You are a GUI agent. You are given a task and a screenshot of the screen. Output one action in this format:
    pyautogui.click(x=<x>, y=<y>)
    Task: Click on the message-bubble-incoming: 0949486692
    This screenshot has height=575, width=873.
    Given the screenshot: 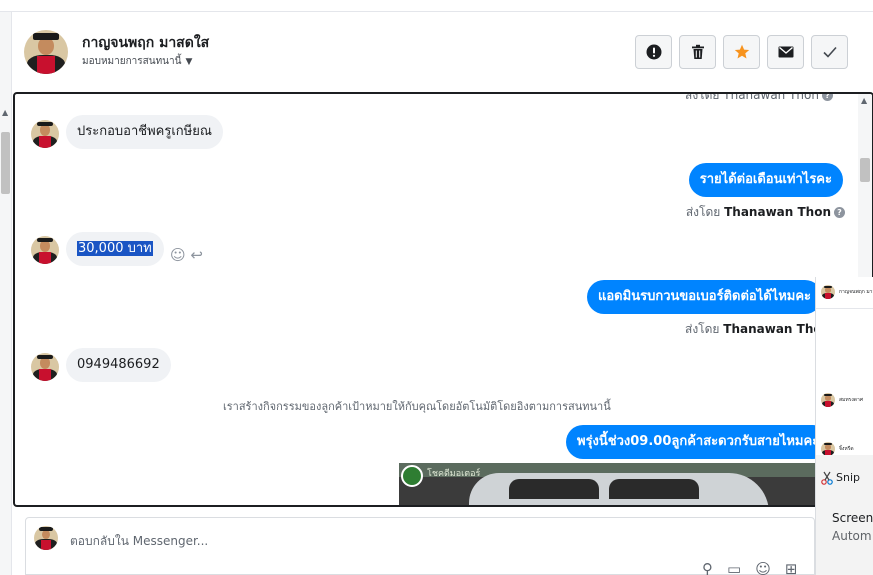 What is the action you would take?
    pyautogui.click(x=118, y=365)
    